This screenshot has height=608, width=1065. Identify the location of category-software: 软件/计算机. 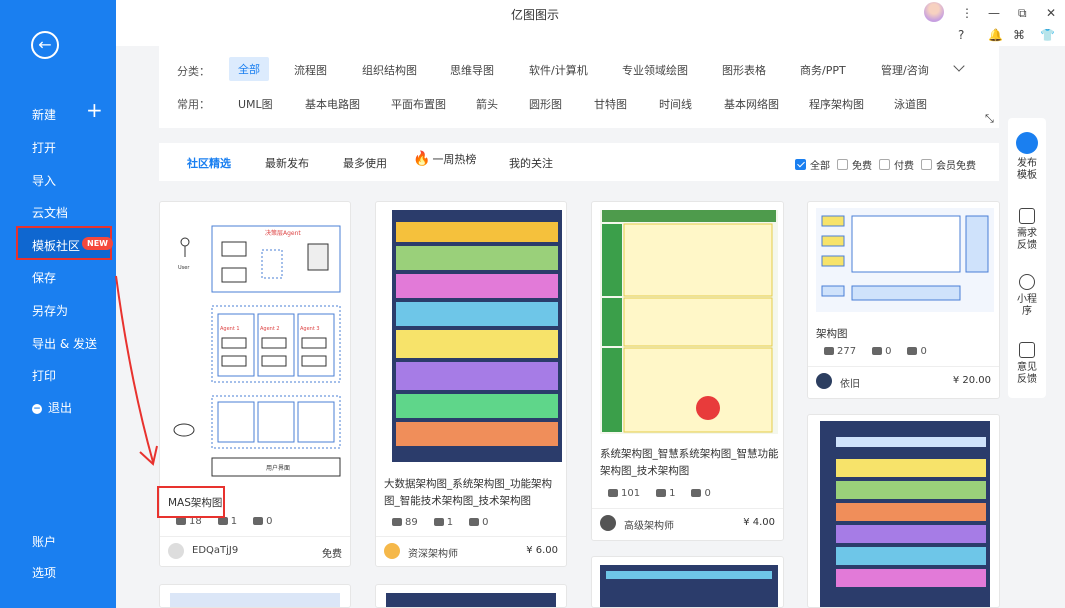
(558, 70).